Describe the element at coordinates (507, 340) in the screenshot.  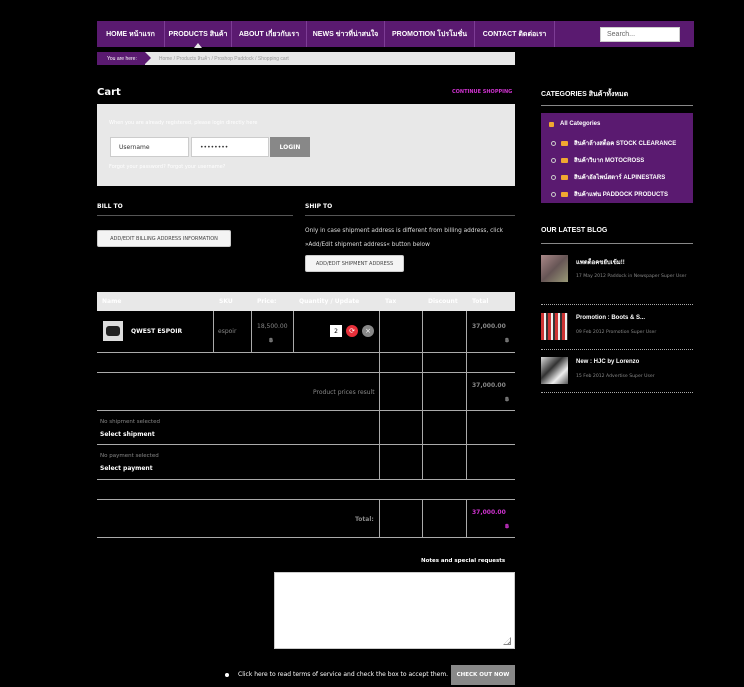
I see `row-total-currency: ฿` at that location.